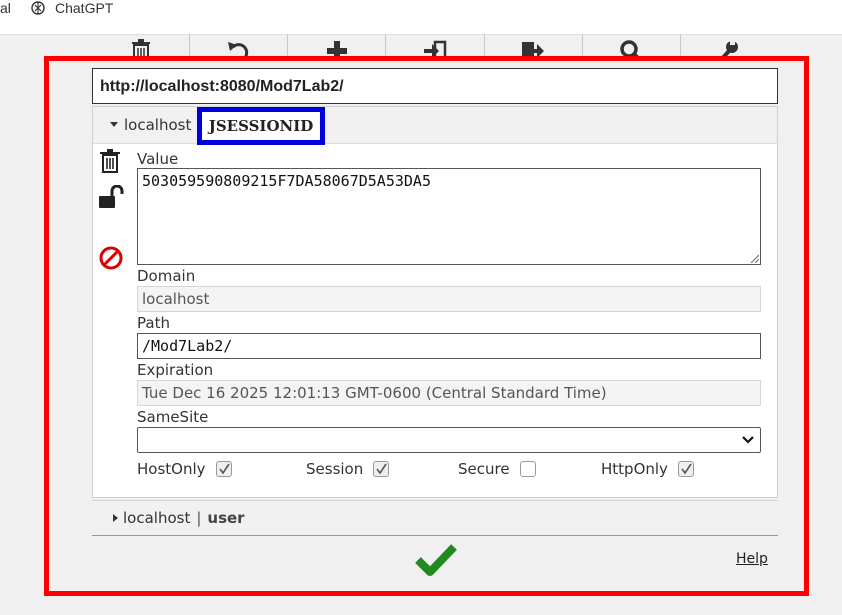 The height and width of the screenshot is (615, 842). I want to click on cookie-row-user: localhost | user, so click(184, 518).